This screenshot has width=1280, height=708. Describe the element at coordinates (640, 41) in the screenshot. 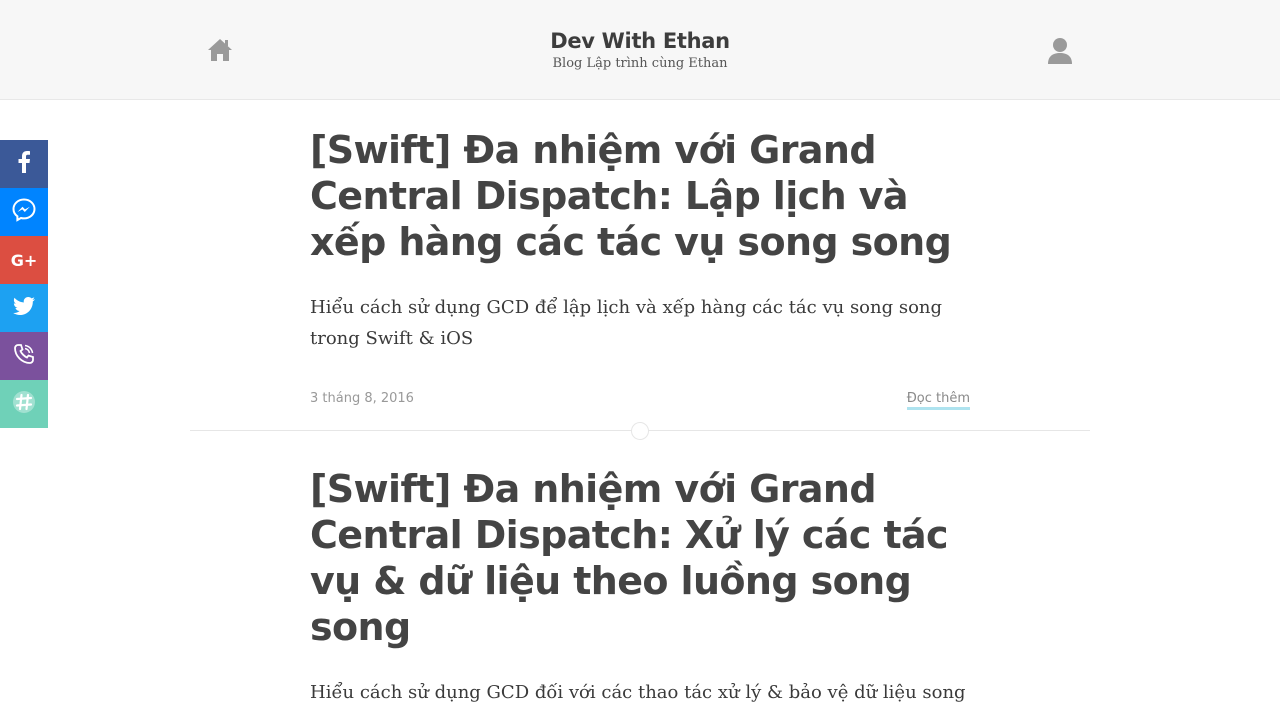

I see `site-title: Dev With Ethan` at that location.